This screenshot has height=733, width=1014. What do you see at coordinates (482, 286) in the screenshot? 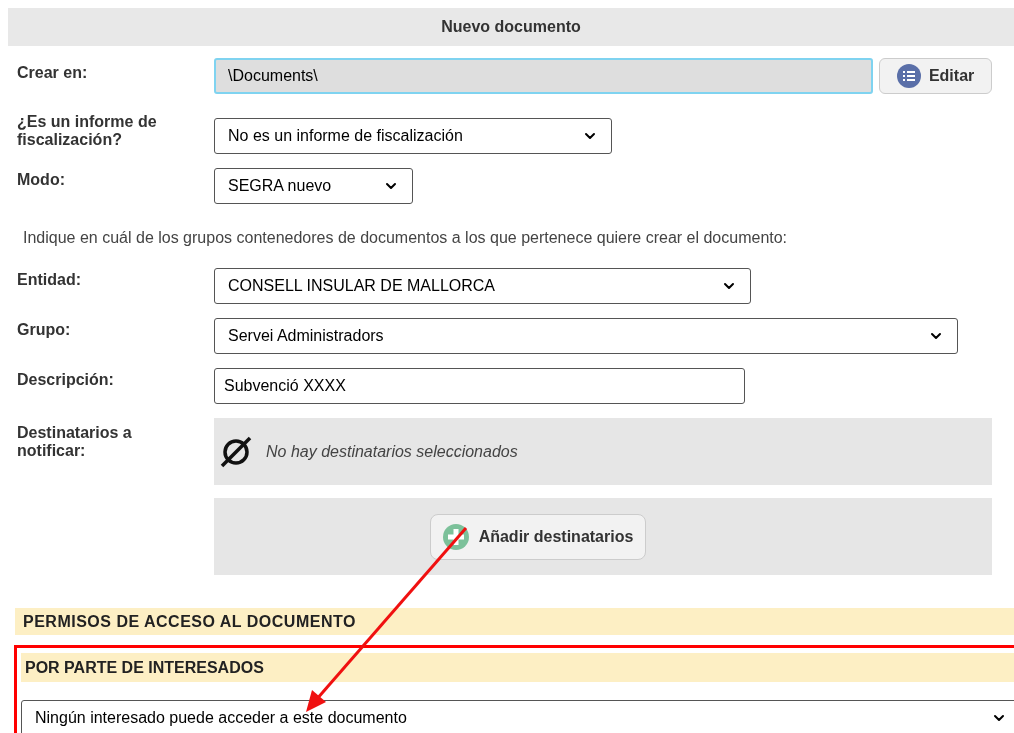
I see `dropdown: CONSELL INSULAR DE MALLORCA` at bounding box center [482, 286].